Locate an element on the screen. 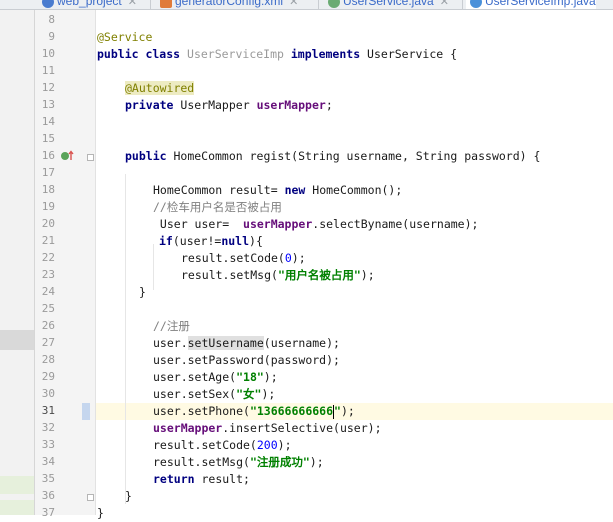 This screenshot has height=522, width=613. code-line: userMapper.insertSelective(user); is located at coordinates (267, 428).